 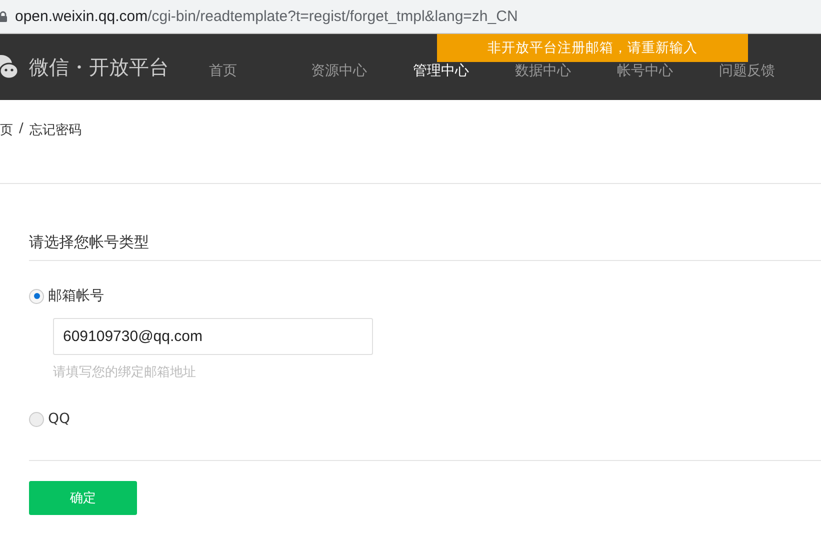 I want to click on url-text: open.weixin.qq.com/cgi-bin/readtemplate?t=regist/forget_tmpl&lang=zh_CN, so click(x=266, y=16).